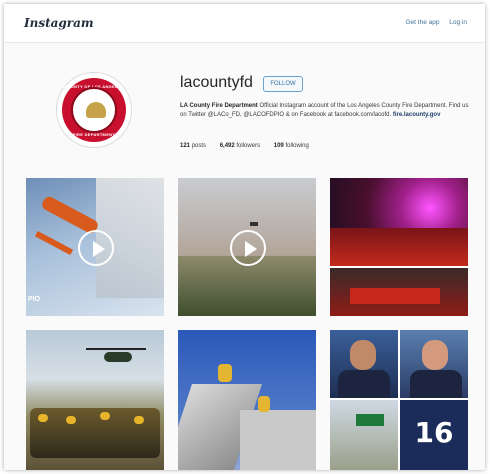 This screenshot has height=474, width=490. Describe the element at coordinates (216, 82) in the screenshot. I see `profile-username: lacountyfd` at that location.